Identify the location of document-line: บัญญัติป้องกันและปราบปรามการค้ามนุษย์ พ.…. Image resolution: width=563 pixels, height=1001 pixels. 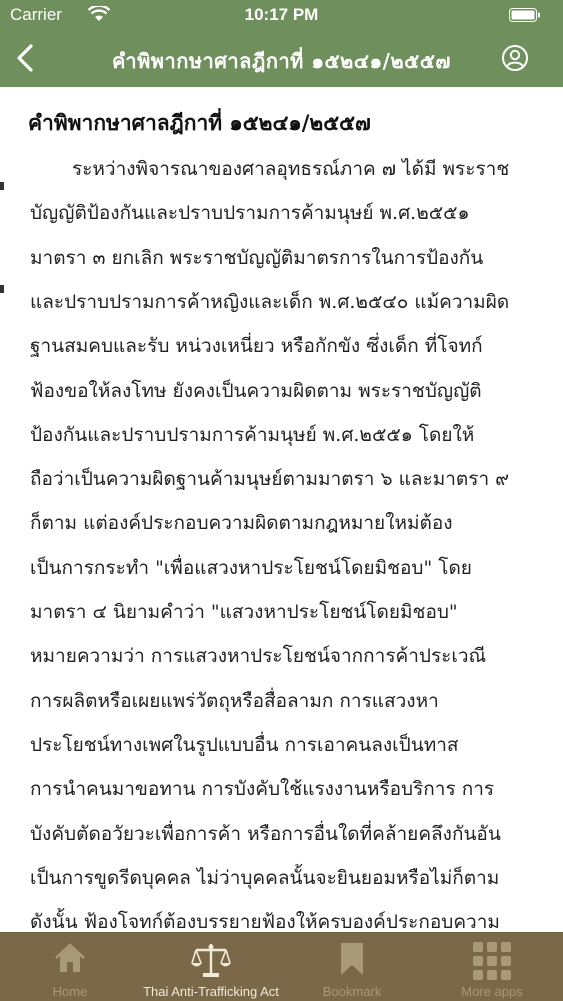
(250, 213).